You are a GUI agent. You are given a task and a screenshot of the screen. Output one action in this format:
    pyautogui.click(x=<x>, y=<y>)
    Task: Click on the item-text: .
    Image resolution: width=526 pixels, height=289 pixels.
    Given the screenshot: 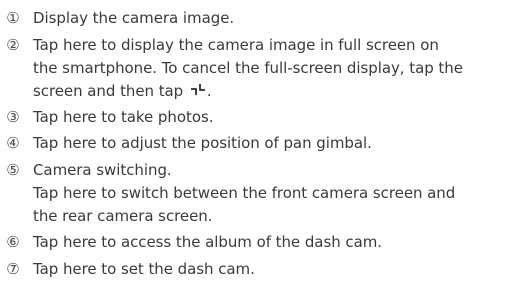 What is the action you would take?
    pyautogui.click(x=209, y=91)
    